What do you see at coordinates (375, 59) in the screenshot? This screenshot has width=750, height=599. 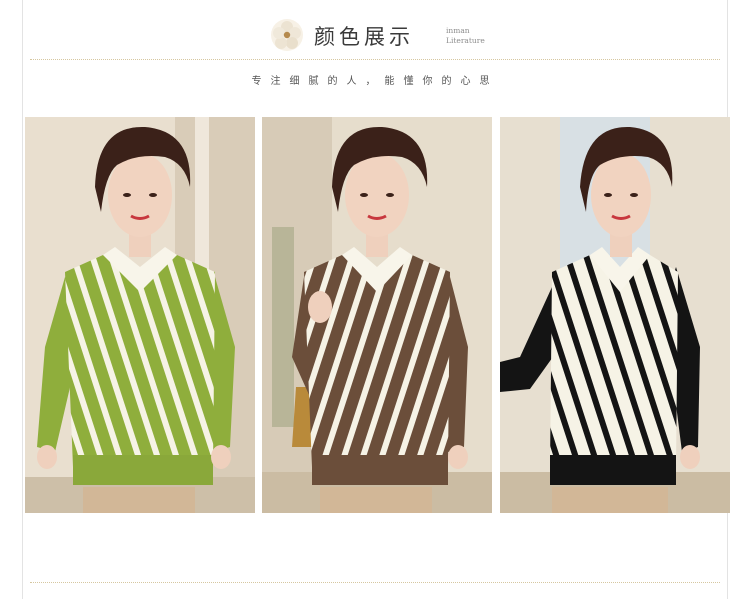 I see `top-divider` at bounding box center [375, 59].